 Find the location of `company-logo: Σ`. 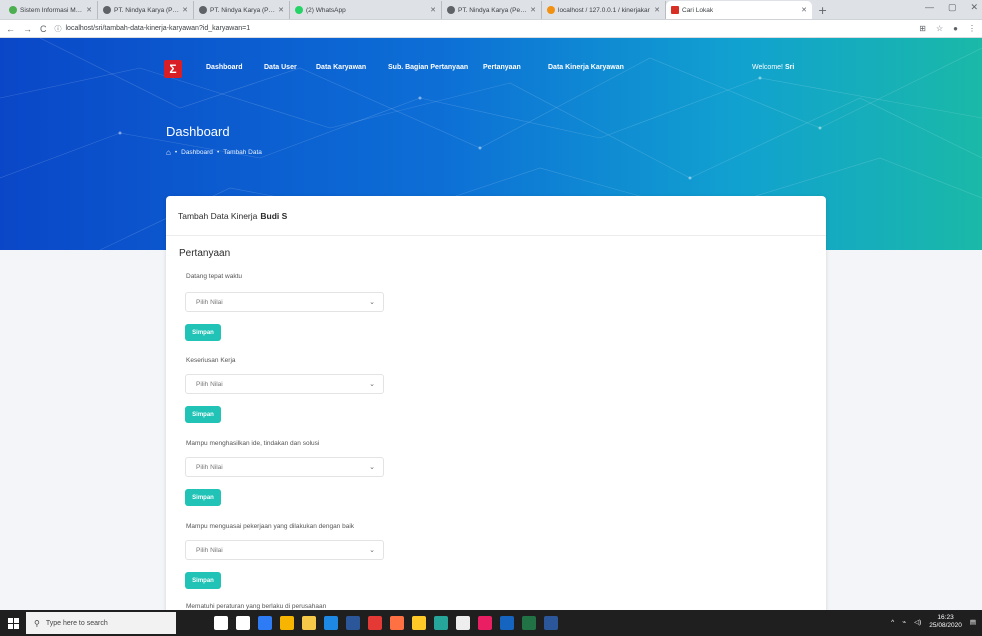

company-logo: Σ is located at coordinates (173, 69).